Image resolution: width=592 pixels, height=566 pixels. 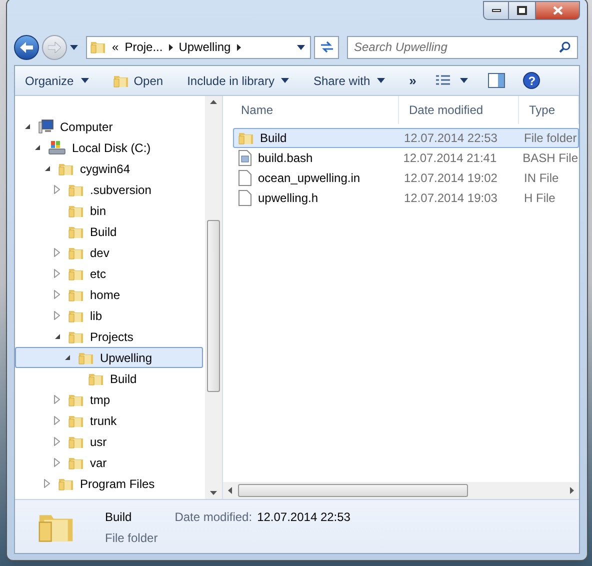 I want to click on tree-item: tmp, so click(x=109, y=399).